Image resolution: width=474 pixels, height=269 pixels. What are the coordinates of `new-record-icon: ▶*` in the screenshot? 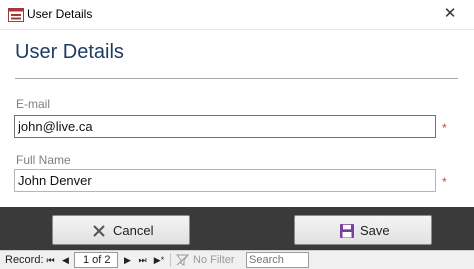 It's located at (159, 260).